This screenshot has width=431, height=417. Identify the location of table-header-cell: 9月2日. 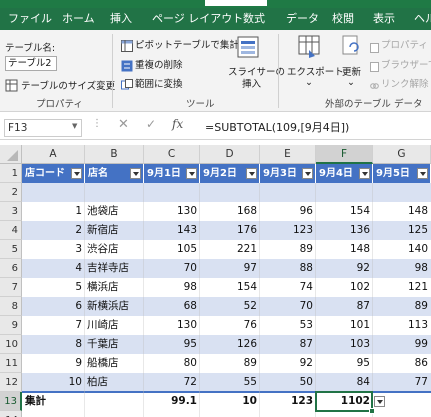
(230, 173).